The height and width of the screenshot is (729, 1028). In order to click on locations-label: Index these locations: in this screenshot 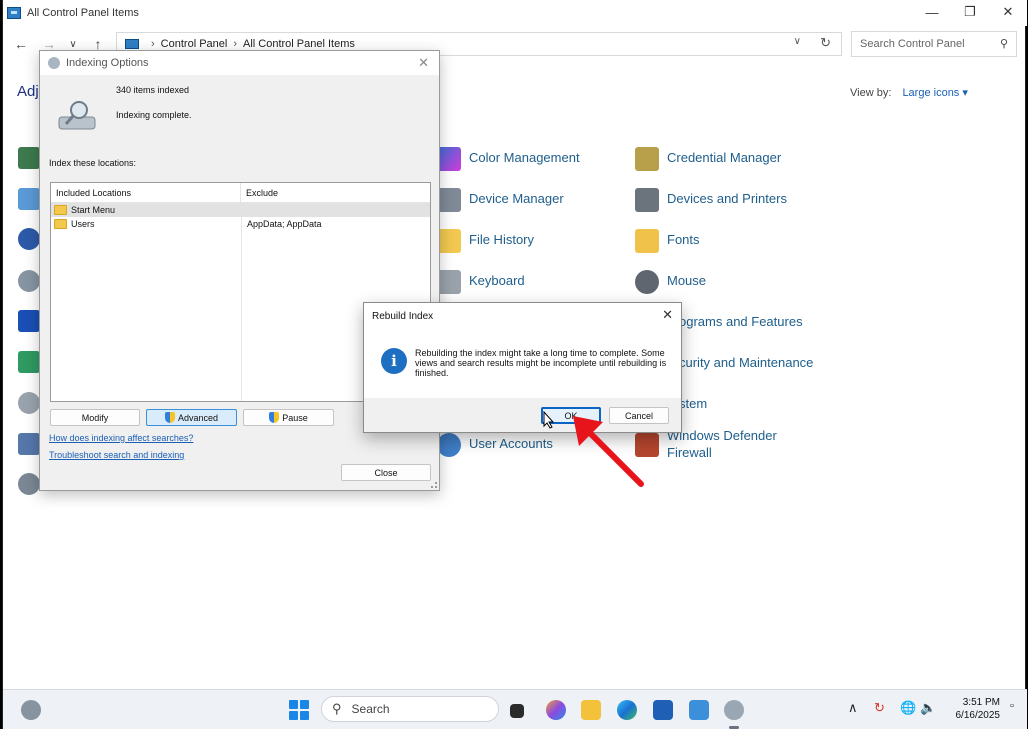, I will do `click(93, 163)`.